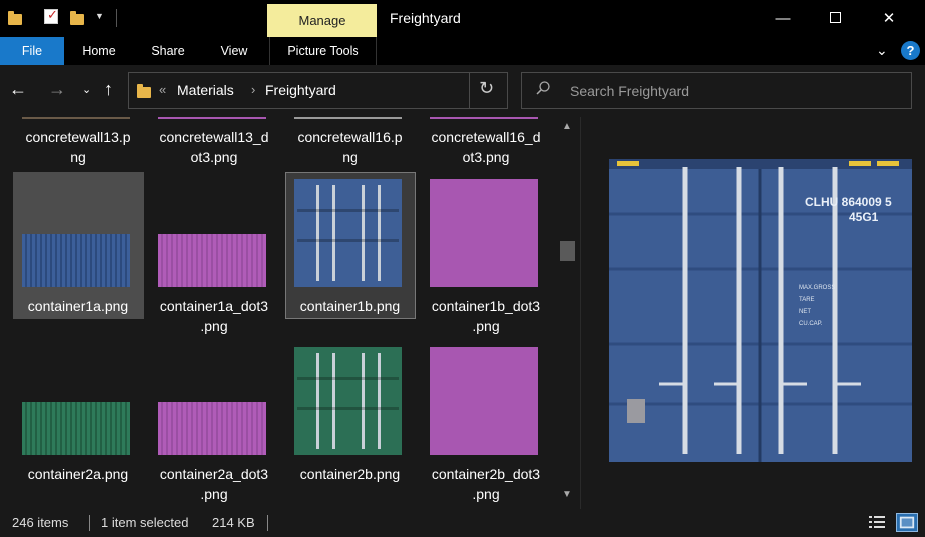 The image size is (925, 537). I want to click on breadcrumb-chevron-icon: ›, so click(253, 89).